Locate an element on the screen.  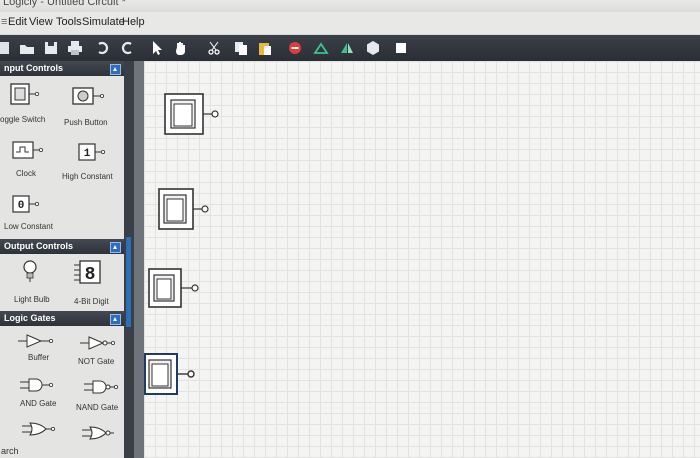
menu-help: Help is located at coordinates (133, 22).